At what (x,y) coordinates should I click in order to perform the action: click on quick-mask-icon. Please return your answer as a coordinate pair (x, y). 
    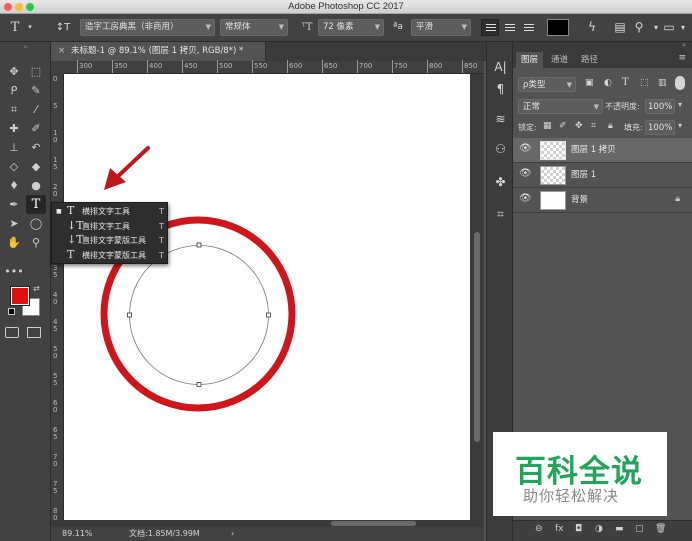
    Looking at the image, I should click on (12, 332).